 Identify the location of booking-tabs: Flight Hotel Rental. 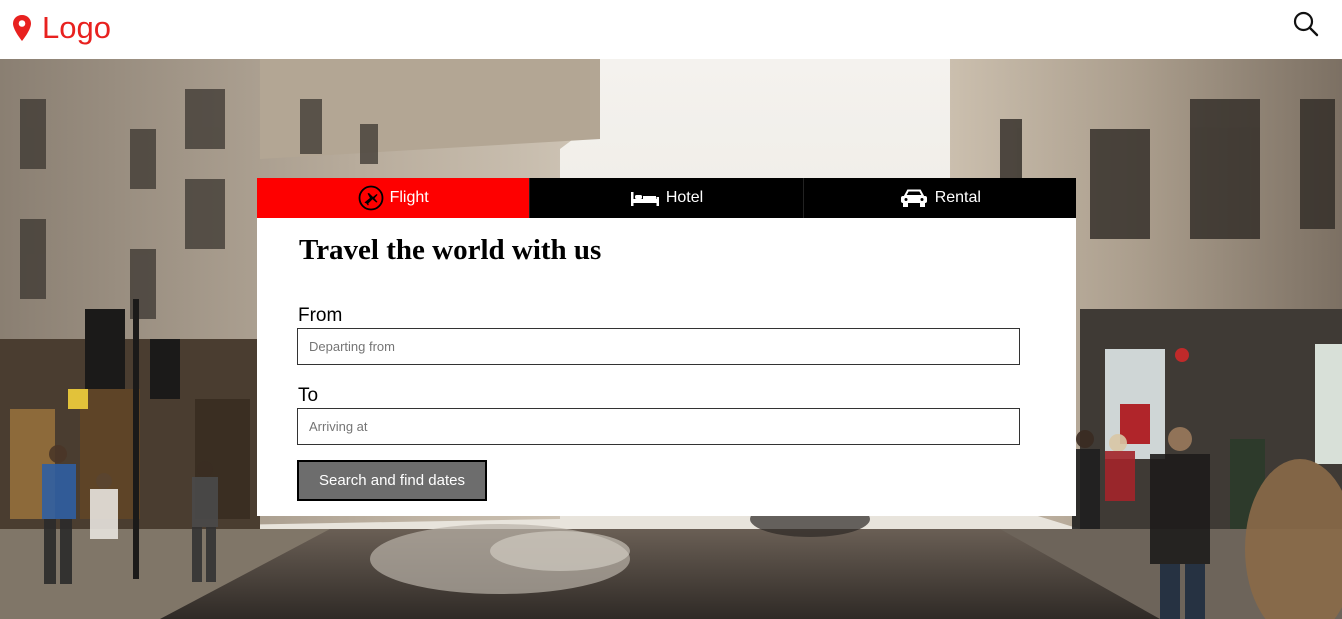
(666, 198).